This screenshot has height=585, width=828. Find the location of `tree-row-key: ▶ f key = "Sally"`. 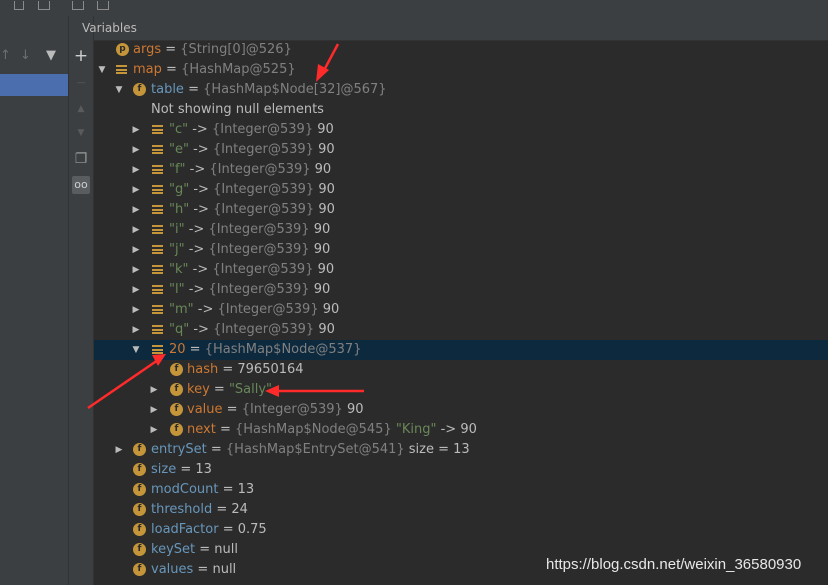

tree-row-key: ▶ f key = "Sally" is located at coordinates (461, 390).